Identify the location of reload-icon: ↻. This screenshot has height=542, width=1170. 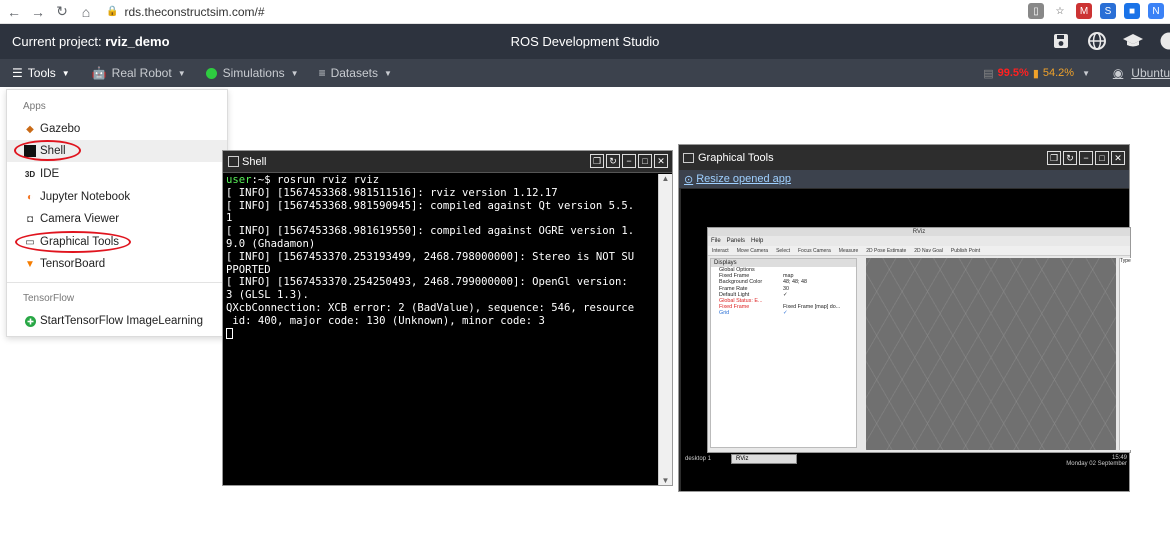
(62, 12).